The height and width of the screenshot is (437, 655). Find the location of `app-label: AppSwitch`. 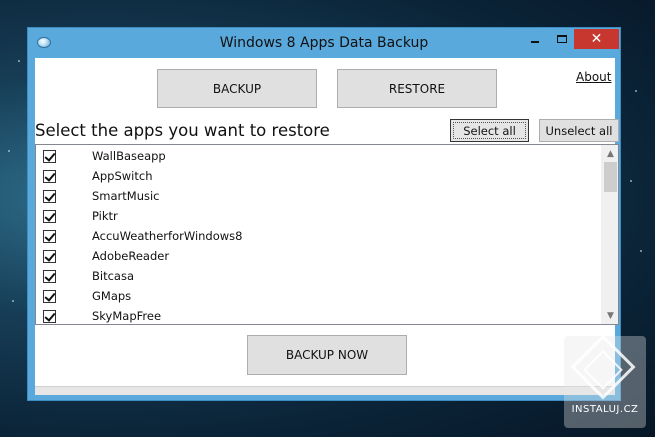

app-label: AppSwitch is located at coordinates (122, 176).